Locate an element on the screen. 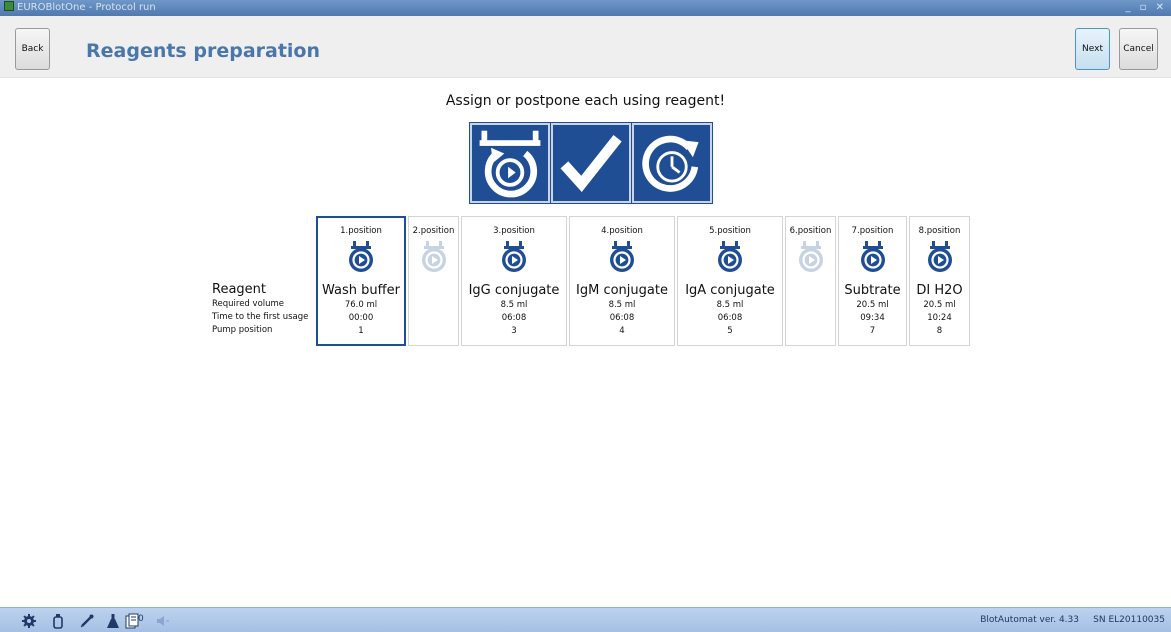 The image size is (1171, 632). position-cell-2: 2.position is located at coordinates (433, 281).